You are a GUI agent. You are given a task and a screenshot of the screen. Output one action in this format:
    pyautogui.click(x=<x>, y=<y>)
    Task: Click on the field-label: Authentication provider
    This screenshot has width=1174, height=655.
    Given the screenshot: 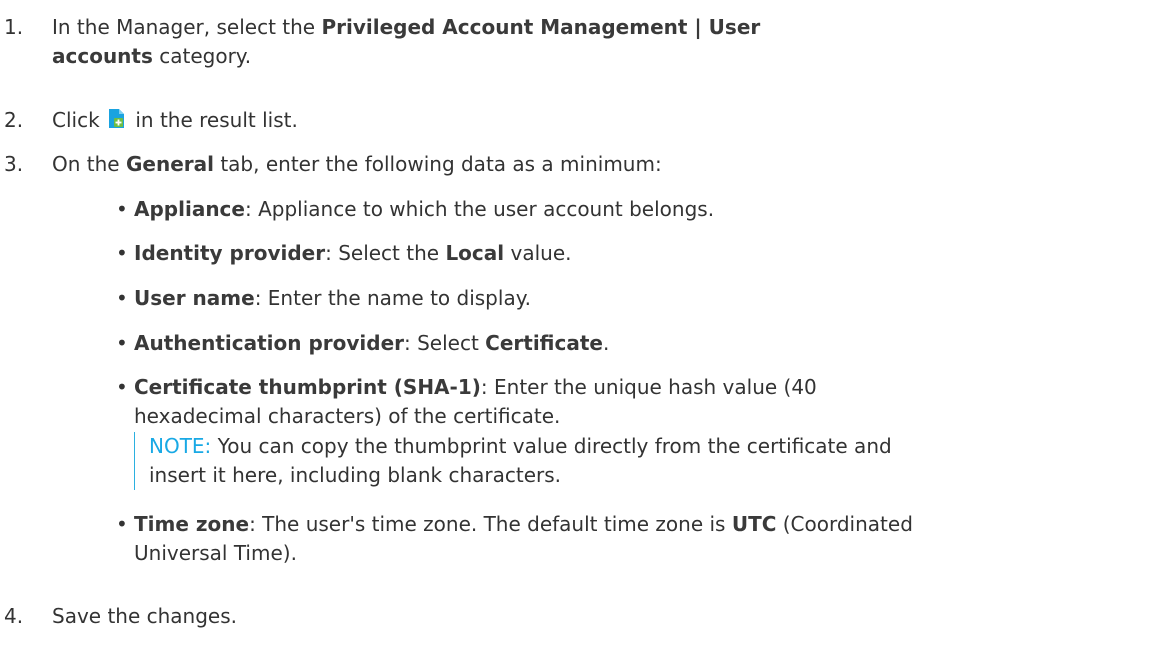 What is the action you would take?
    pyautogui.click(x=269, y=343)
    